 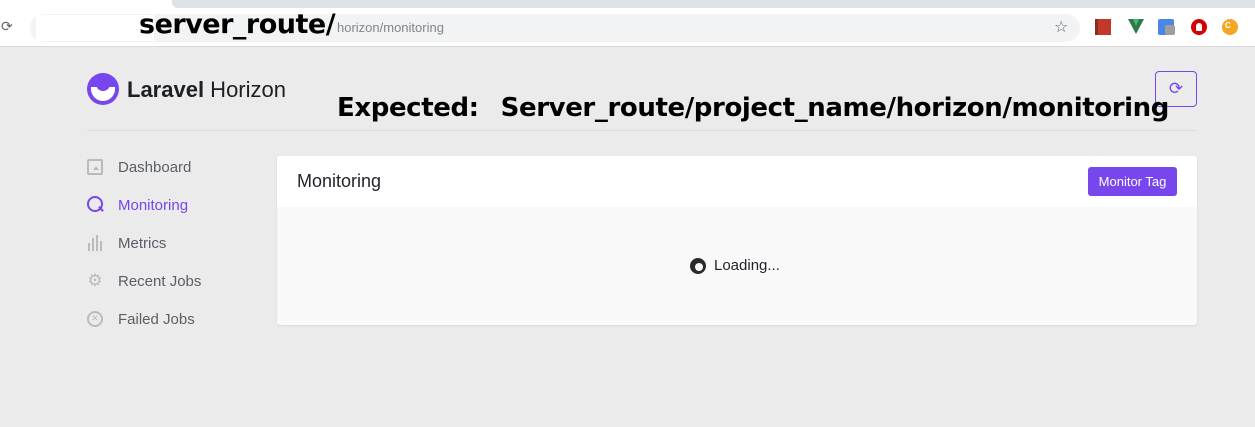 What do you see at coordinates (339, 181) in the screenshot?
I see `page-title: Monitoring` at bounding box center [339, 181].